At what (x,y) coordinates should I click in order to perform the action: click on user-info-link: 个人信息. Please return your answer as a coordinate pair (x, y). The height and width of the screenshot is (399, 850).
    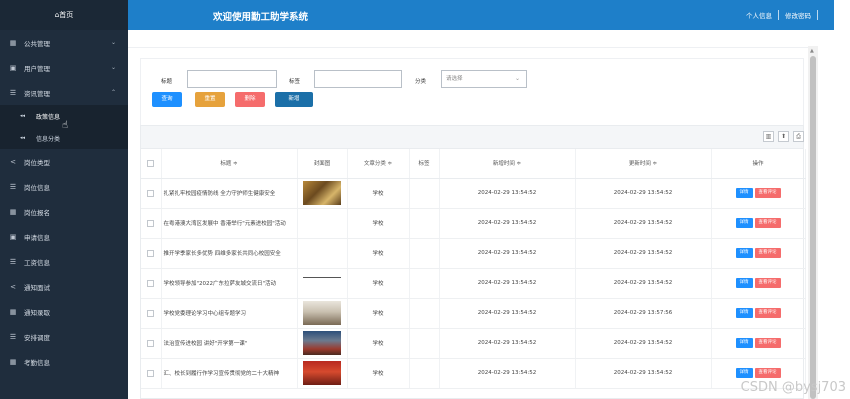
    Looking at the image, I should click on (759, 15).